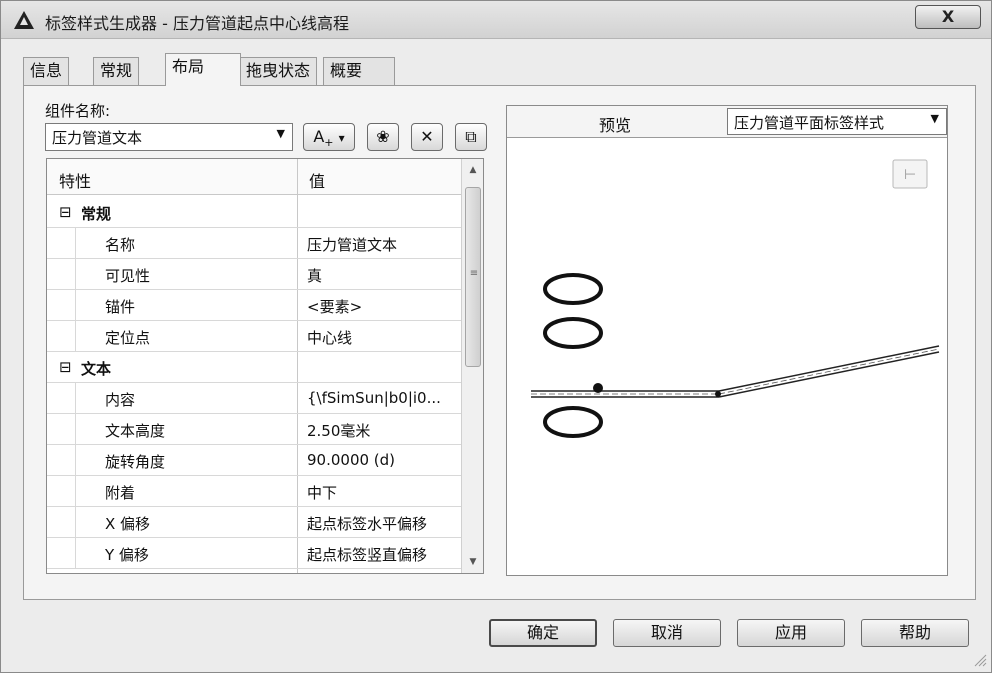  I want to click on chevron-down-icon: ▾, so click(341, 138).